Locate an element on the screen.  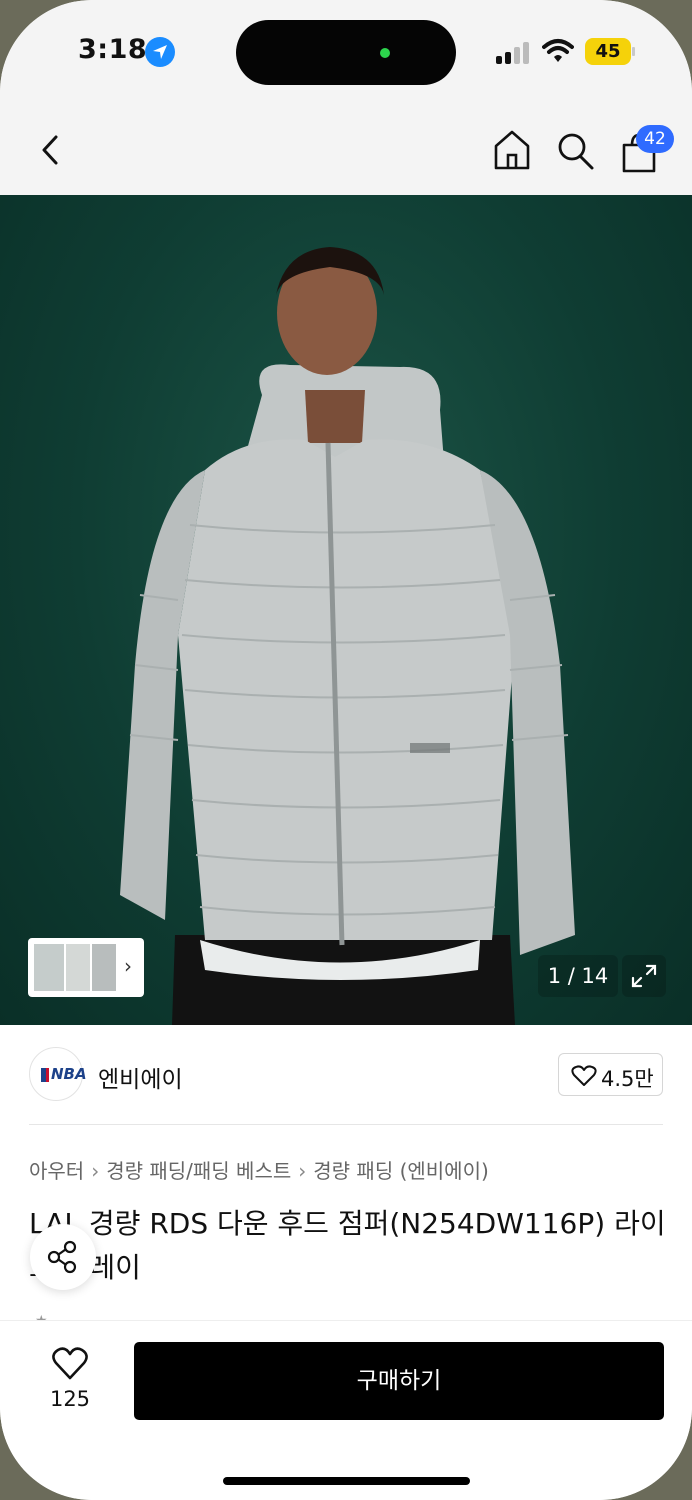
cellular-signal-icon is located at coordinates (514, 52).